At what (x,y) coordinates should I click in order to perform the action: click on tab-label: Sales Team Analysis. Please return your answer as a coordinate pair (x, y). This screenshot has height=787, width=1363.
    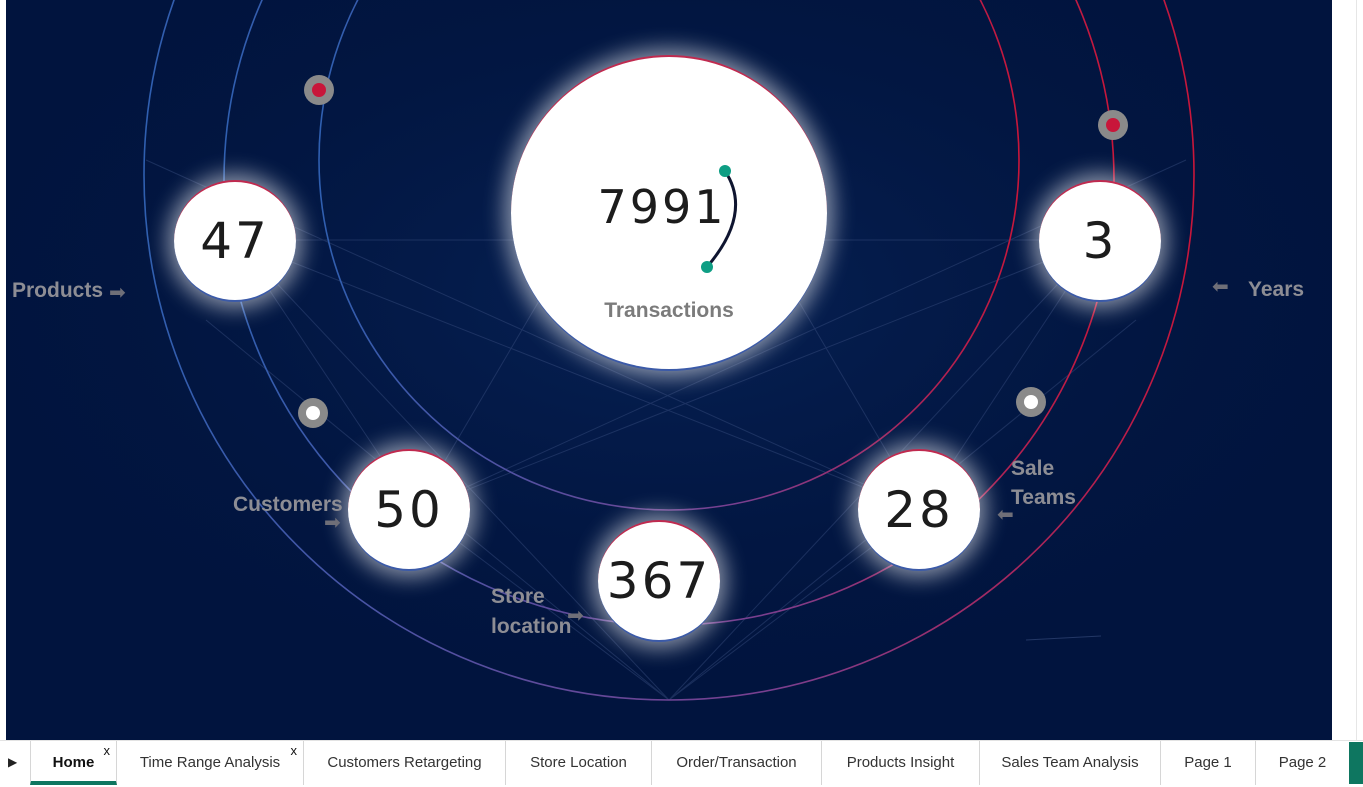
    Looking at the image, I should click on (1070, 762).